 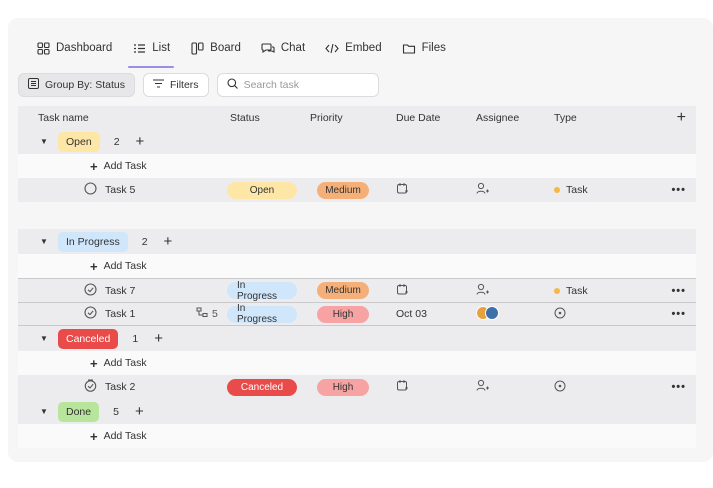 I want to click on status-pill: Open, so click(x=262, y=190).